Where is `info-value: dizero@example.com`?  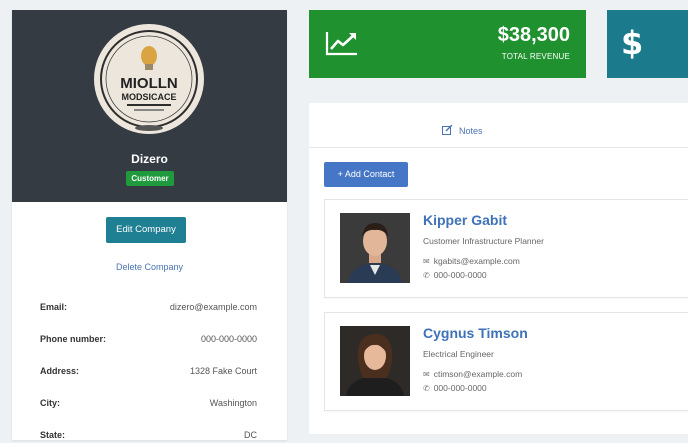
info-value: dizero@example.com is located at coordinates (213, 307).